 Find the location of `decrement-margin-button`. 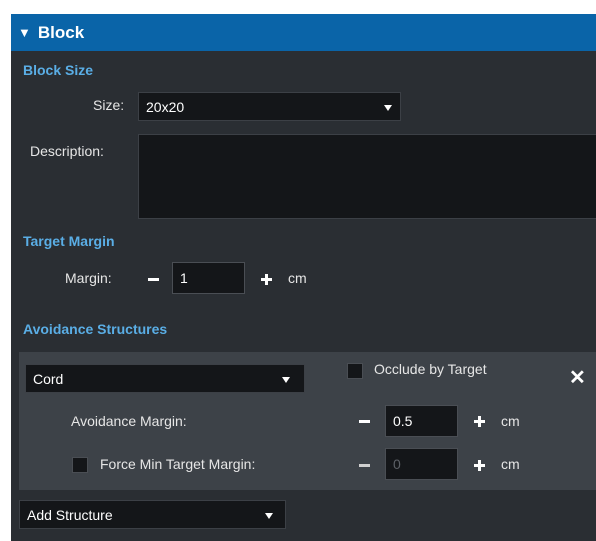

decrement-margin-button is located at coordinates (153, 279).